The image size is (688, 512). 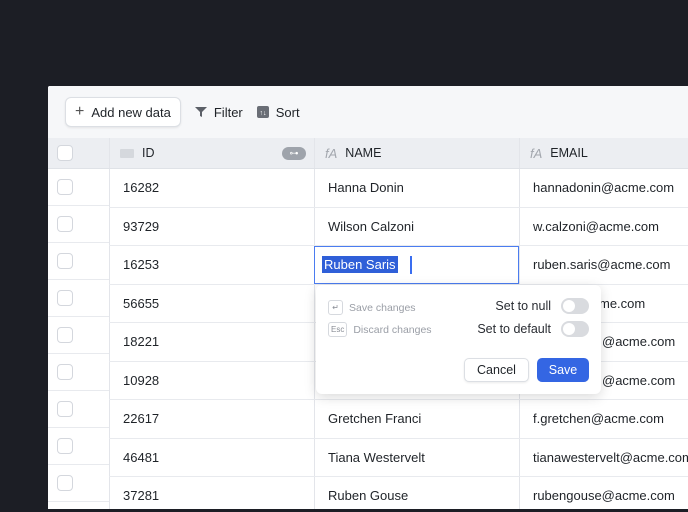 What do you see at coordinates (65, 153) in the screenshot?
I see `select-all-checkbox` at bounding box center [65, 153].